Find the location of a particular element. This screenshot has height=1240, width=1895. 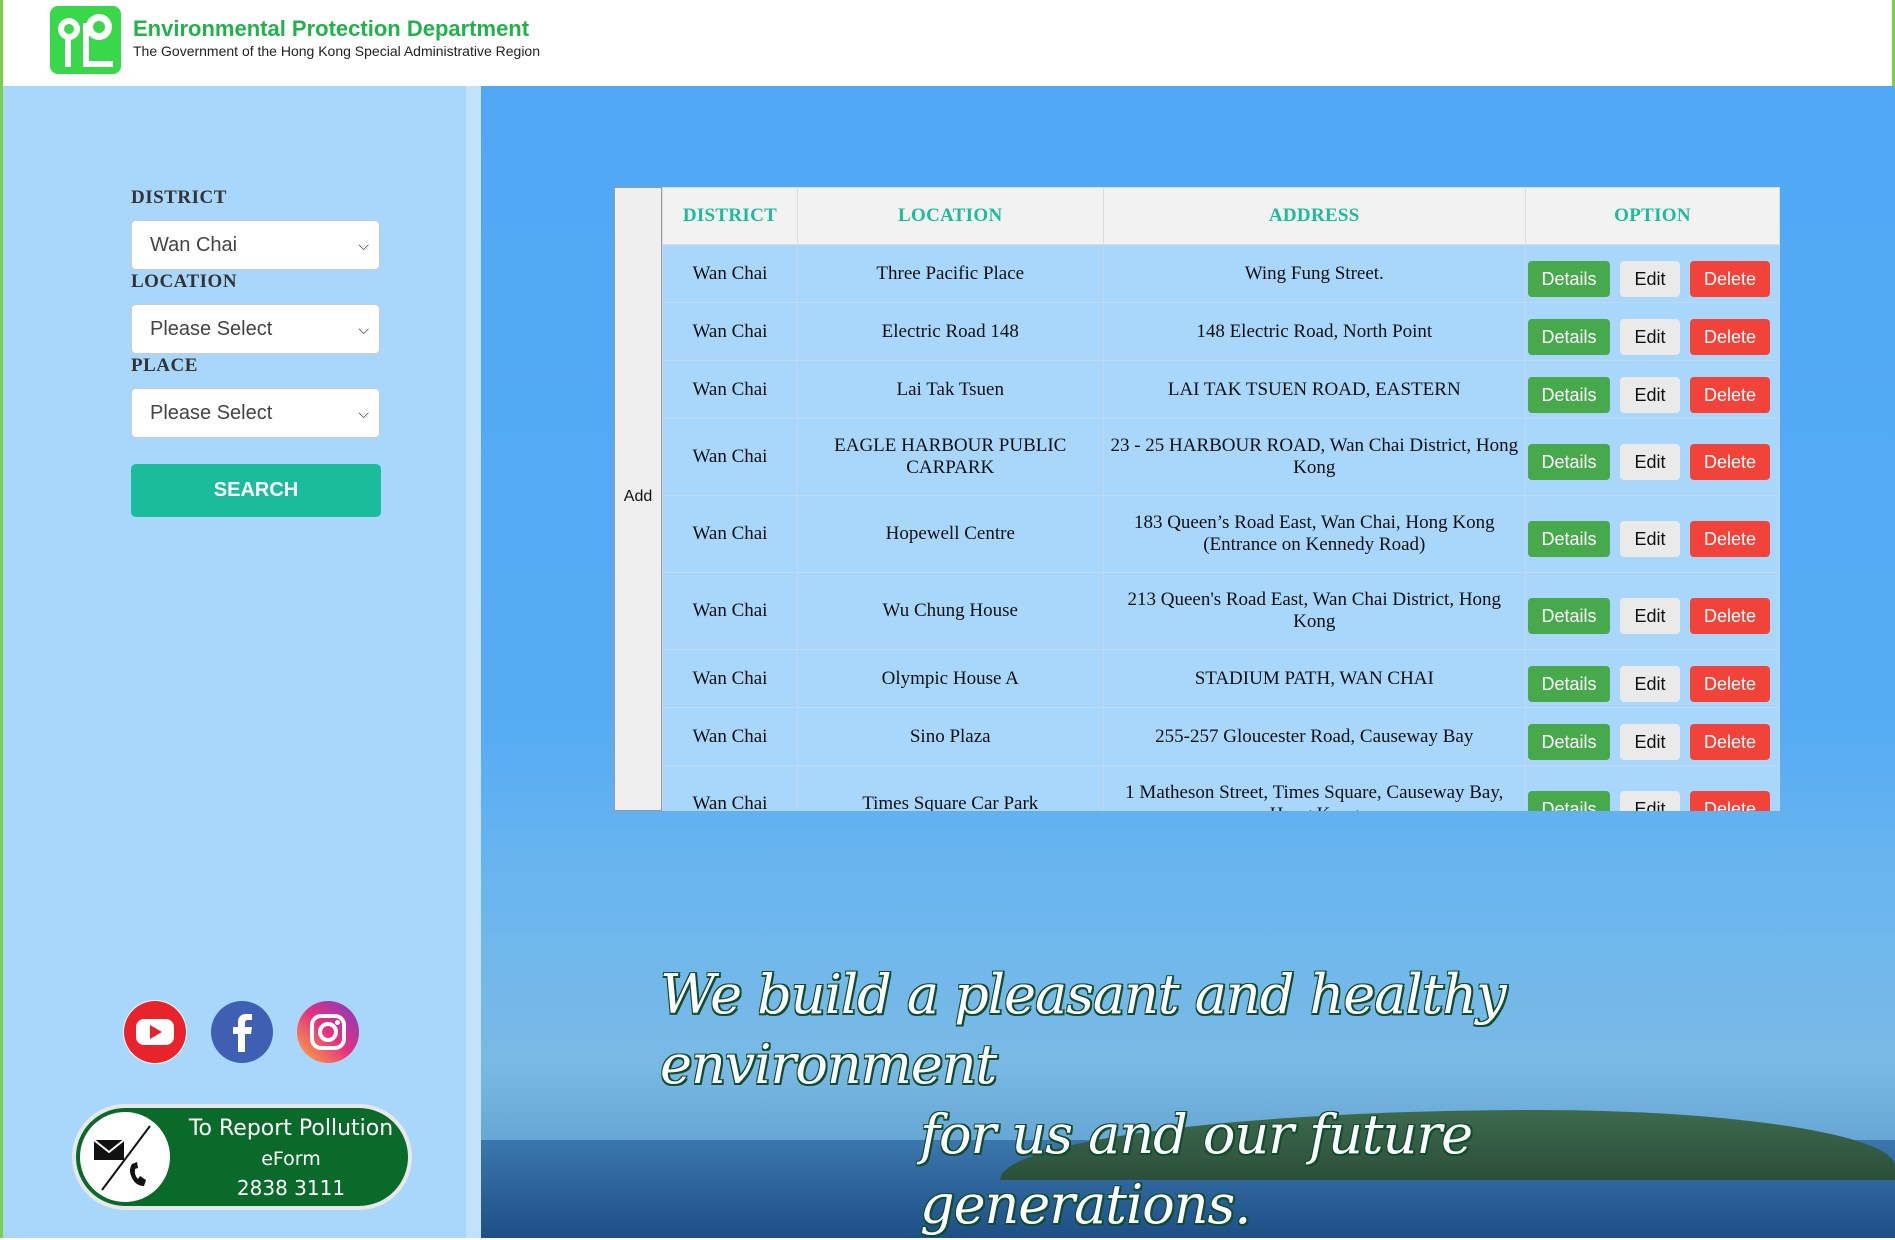

add-button-label: Add is located at coordinates (638, 496).